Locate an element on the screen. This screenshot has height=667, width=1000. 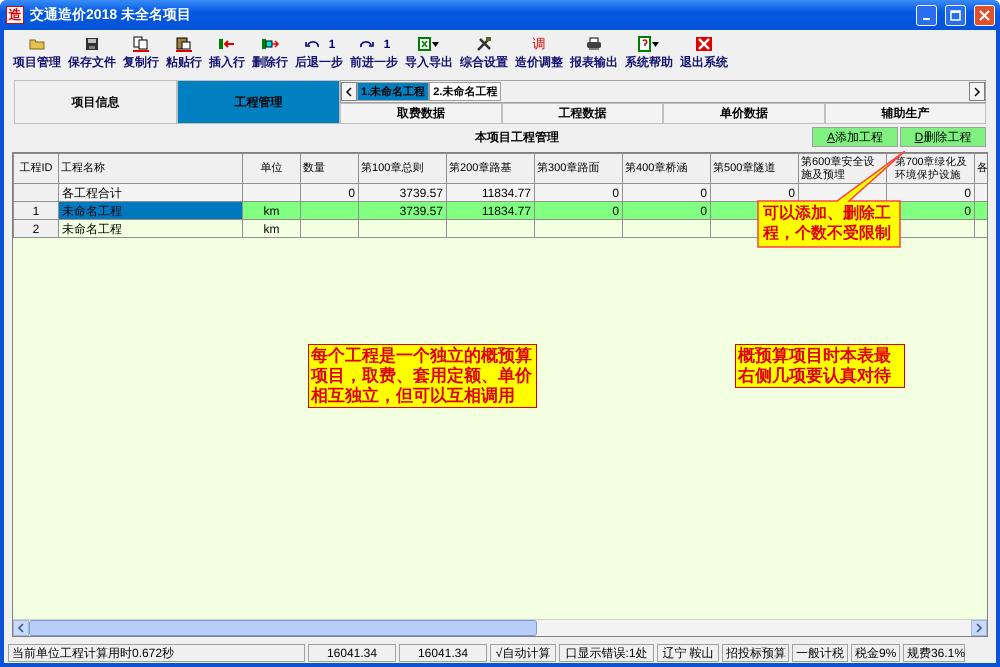
delete-row-icon is located at coordinates (270, 44).